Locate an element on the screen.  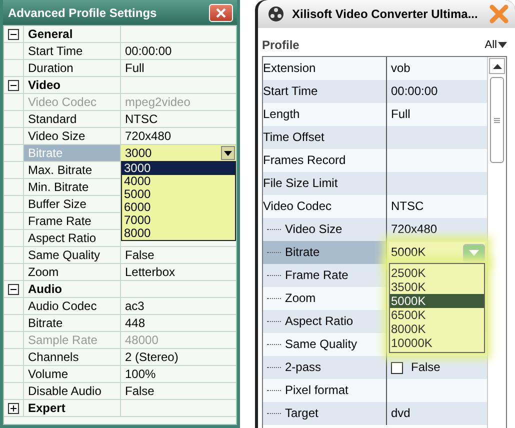
property-name: Aspect Ratio is located at coordinates (72, 238).